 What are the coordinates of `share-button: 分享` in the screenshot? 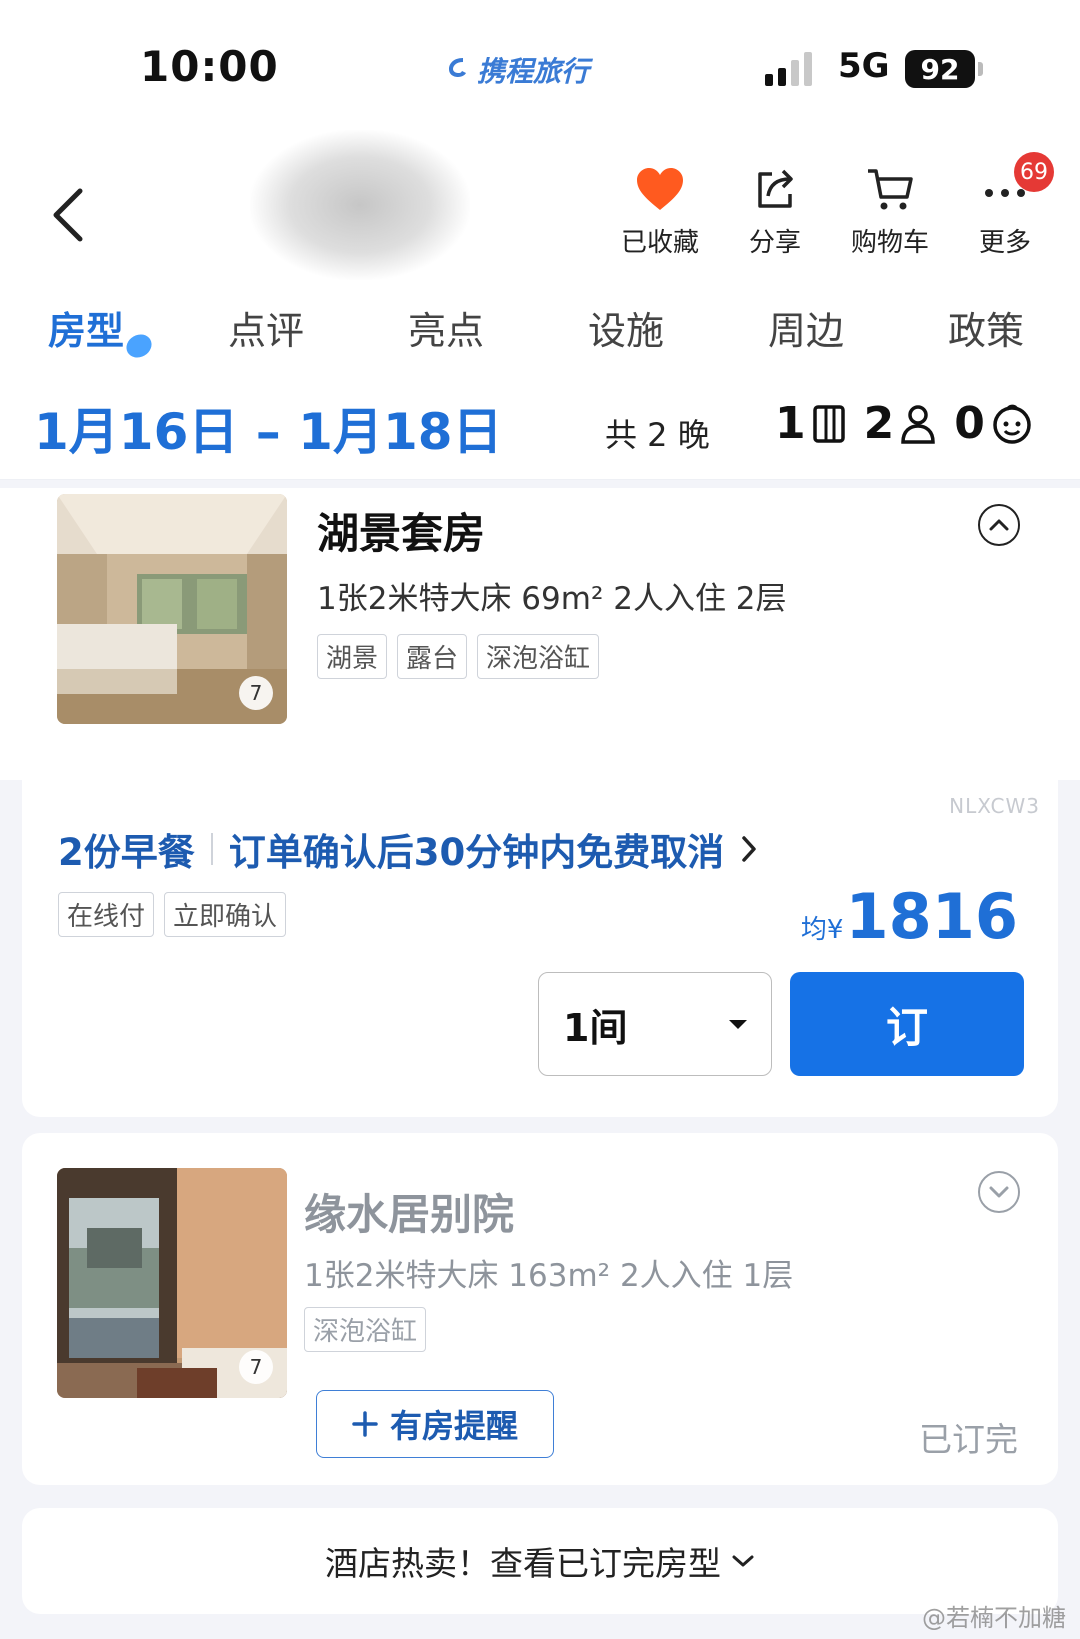 It's located at (775, 209).